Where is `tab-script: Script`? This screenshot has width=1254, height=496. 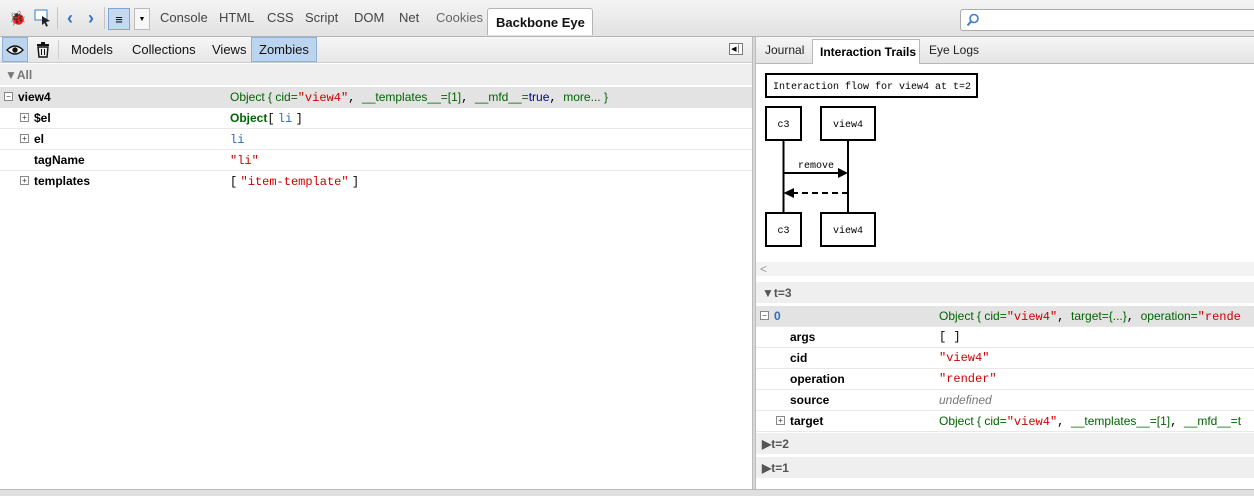 tab-script: Script is located at coordinates (321, 17).